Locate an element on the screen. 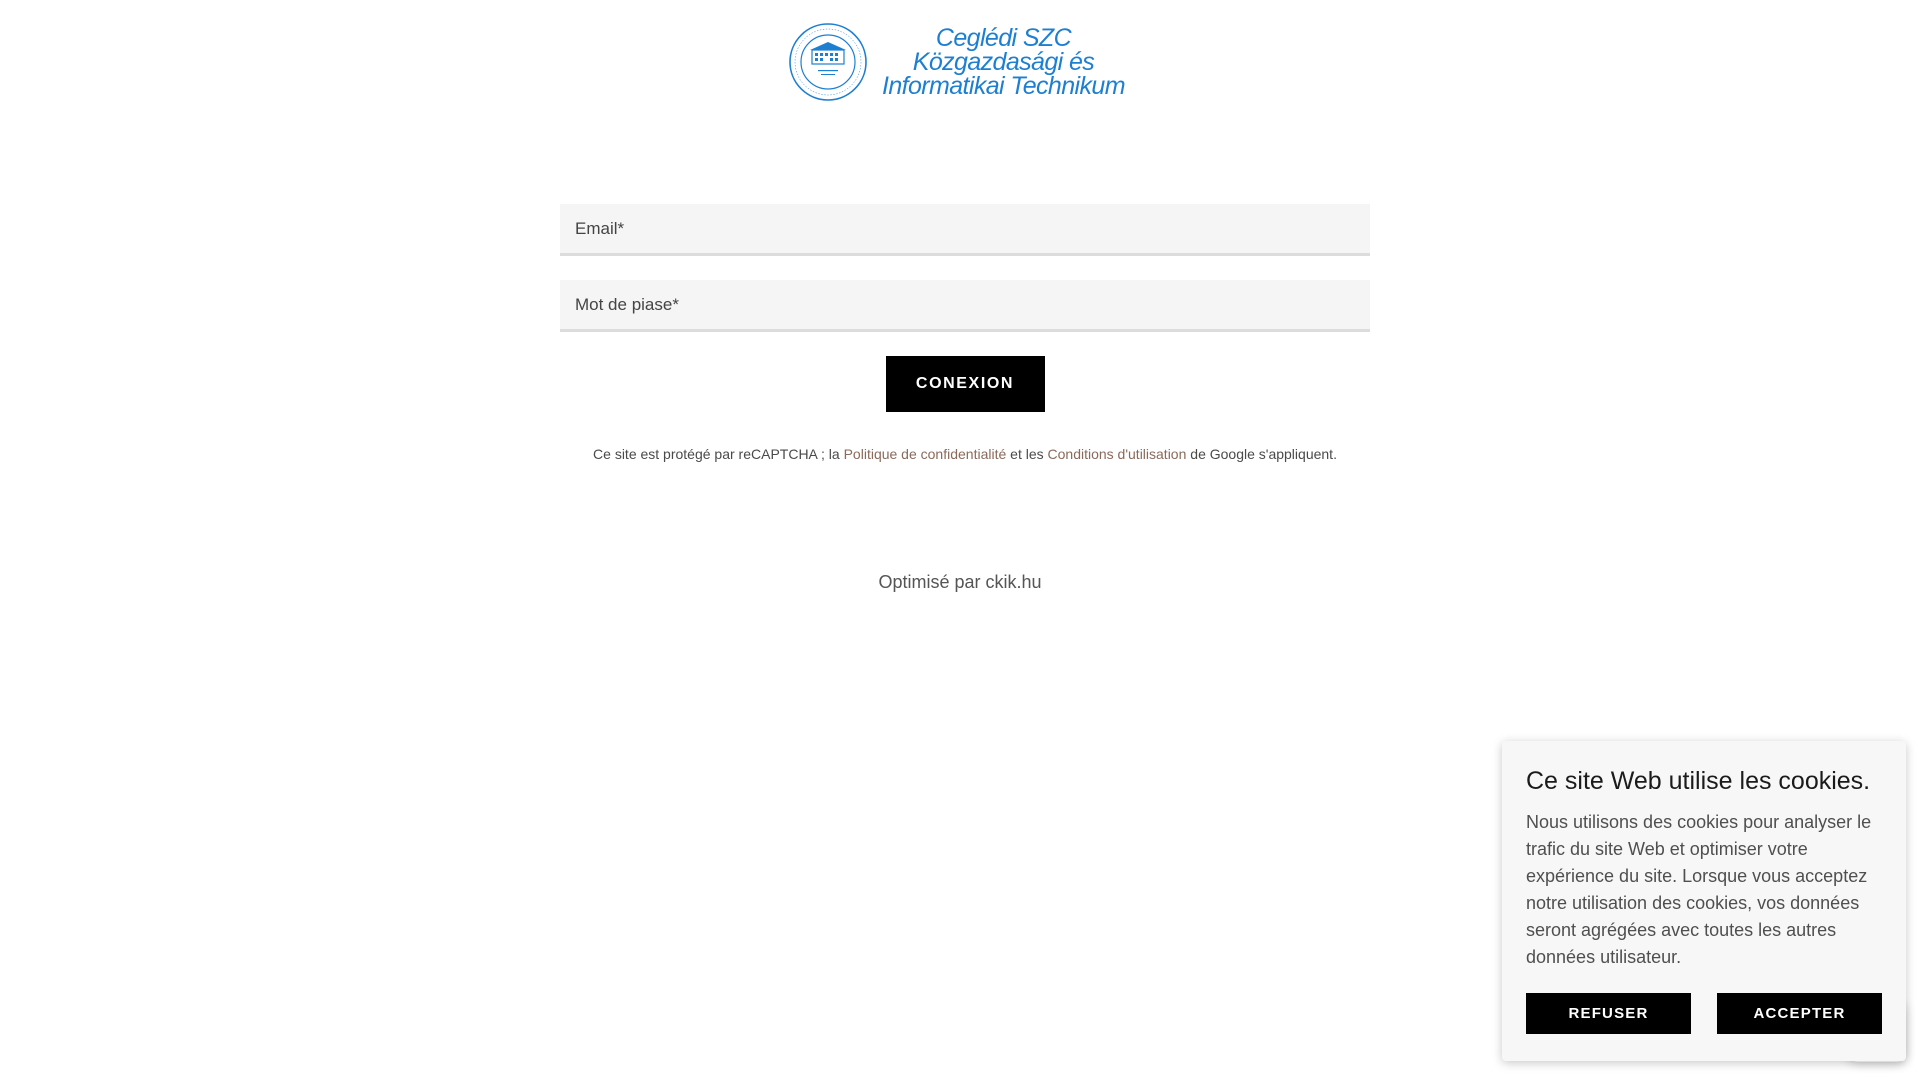 Image resolution: width=1920 pixels, height=1080 pixels. email-field is located at coordinates (965, 230).